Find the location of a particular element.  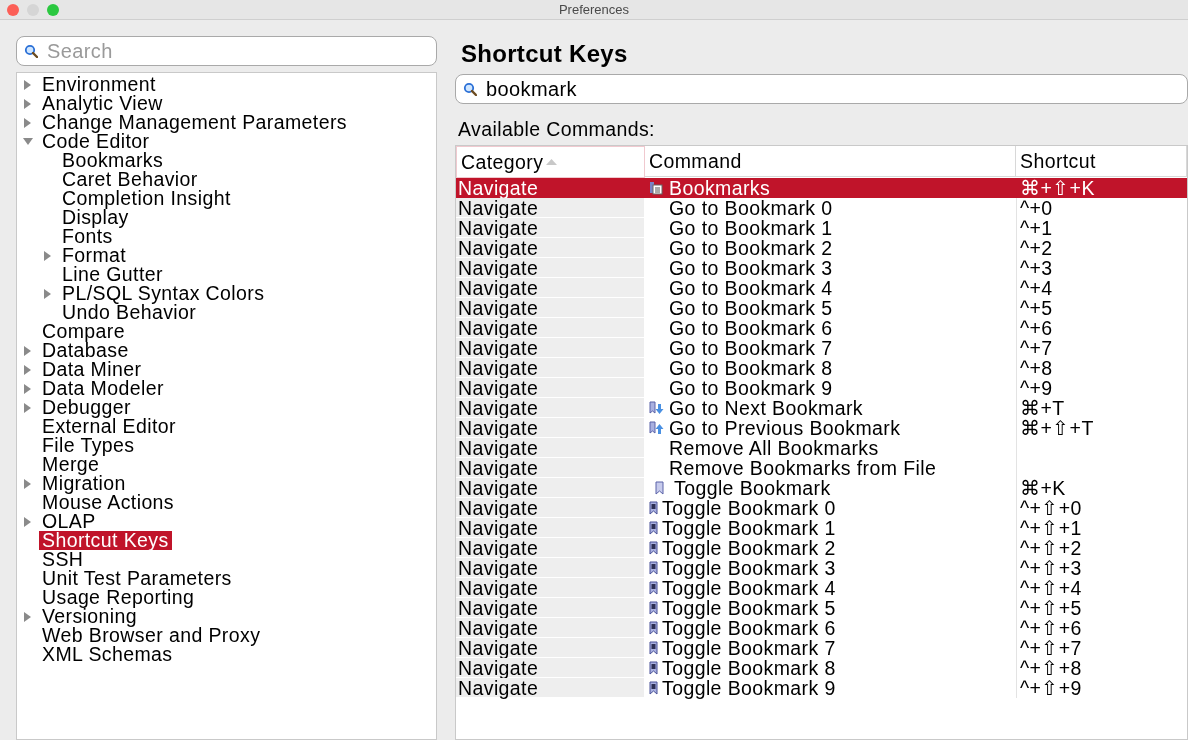

table-row: Navigate Go to Bookmark 4 ^+4 is located at coordinates (821, 288).